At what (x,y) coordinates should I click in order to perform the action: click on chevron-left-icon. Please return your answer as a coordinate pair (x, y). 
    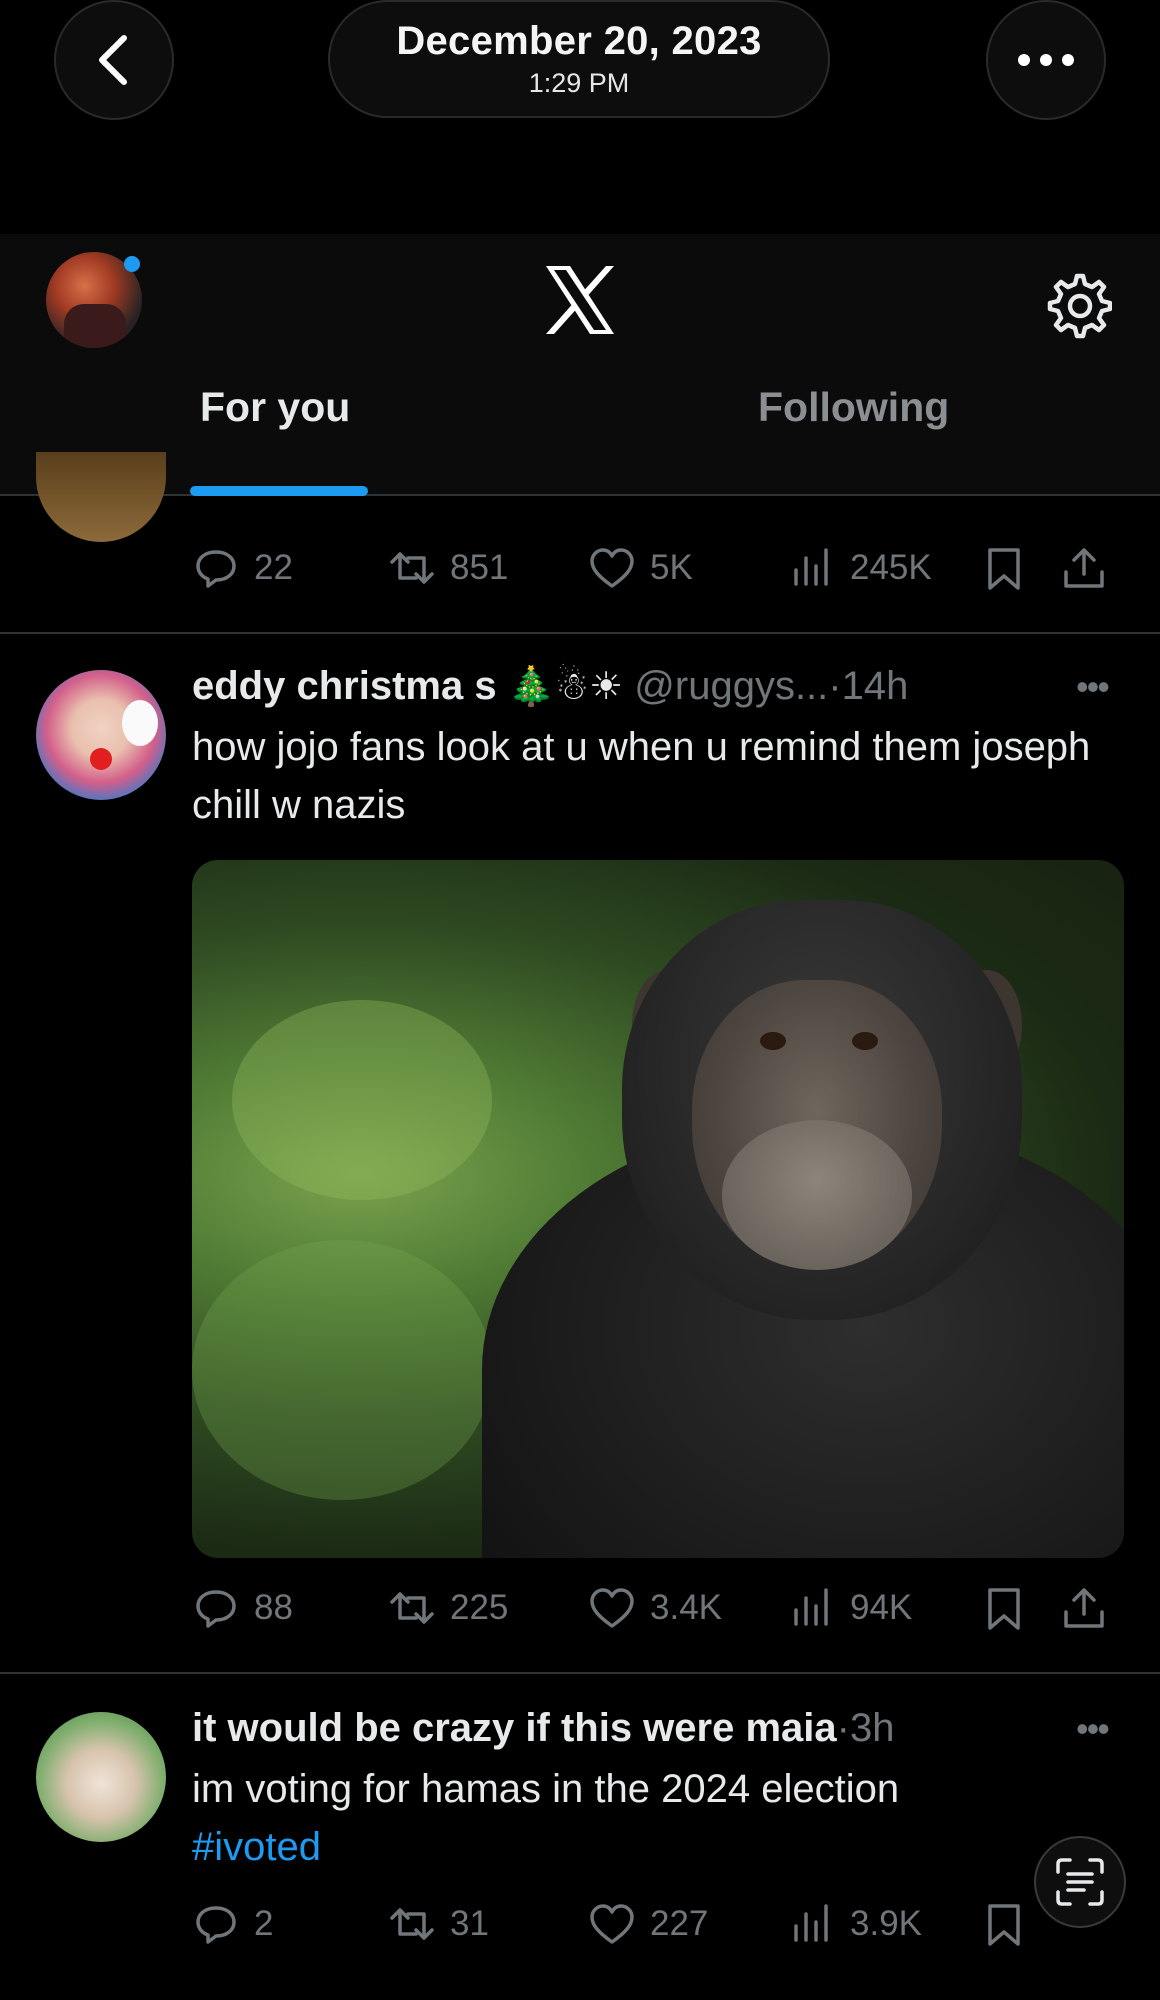
    Looking at the image, I should click on (113, 60).